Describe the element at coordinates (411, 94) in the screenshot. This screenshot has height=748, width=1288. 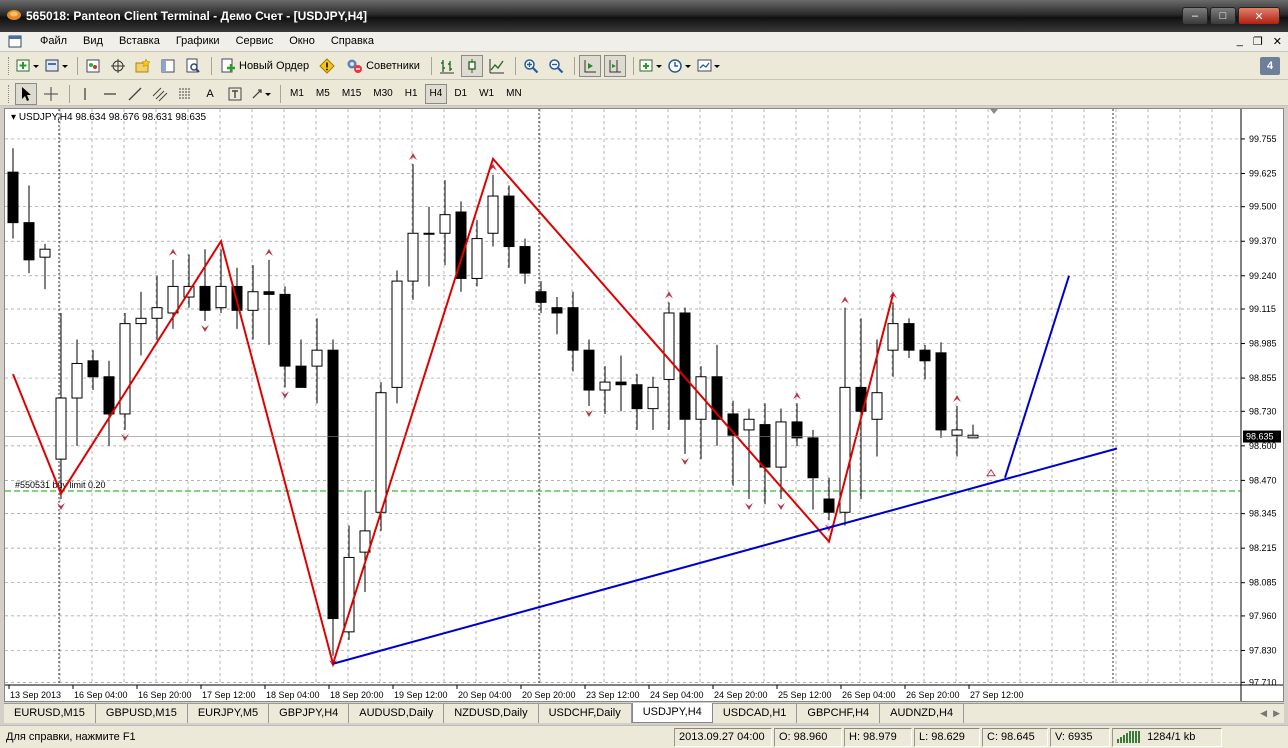
I see `timeframe-h1: H1` at that location.